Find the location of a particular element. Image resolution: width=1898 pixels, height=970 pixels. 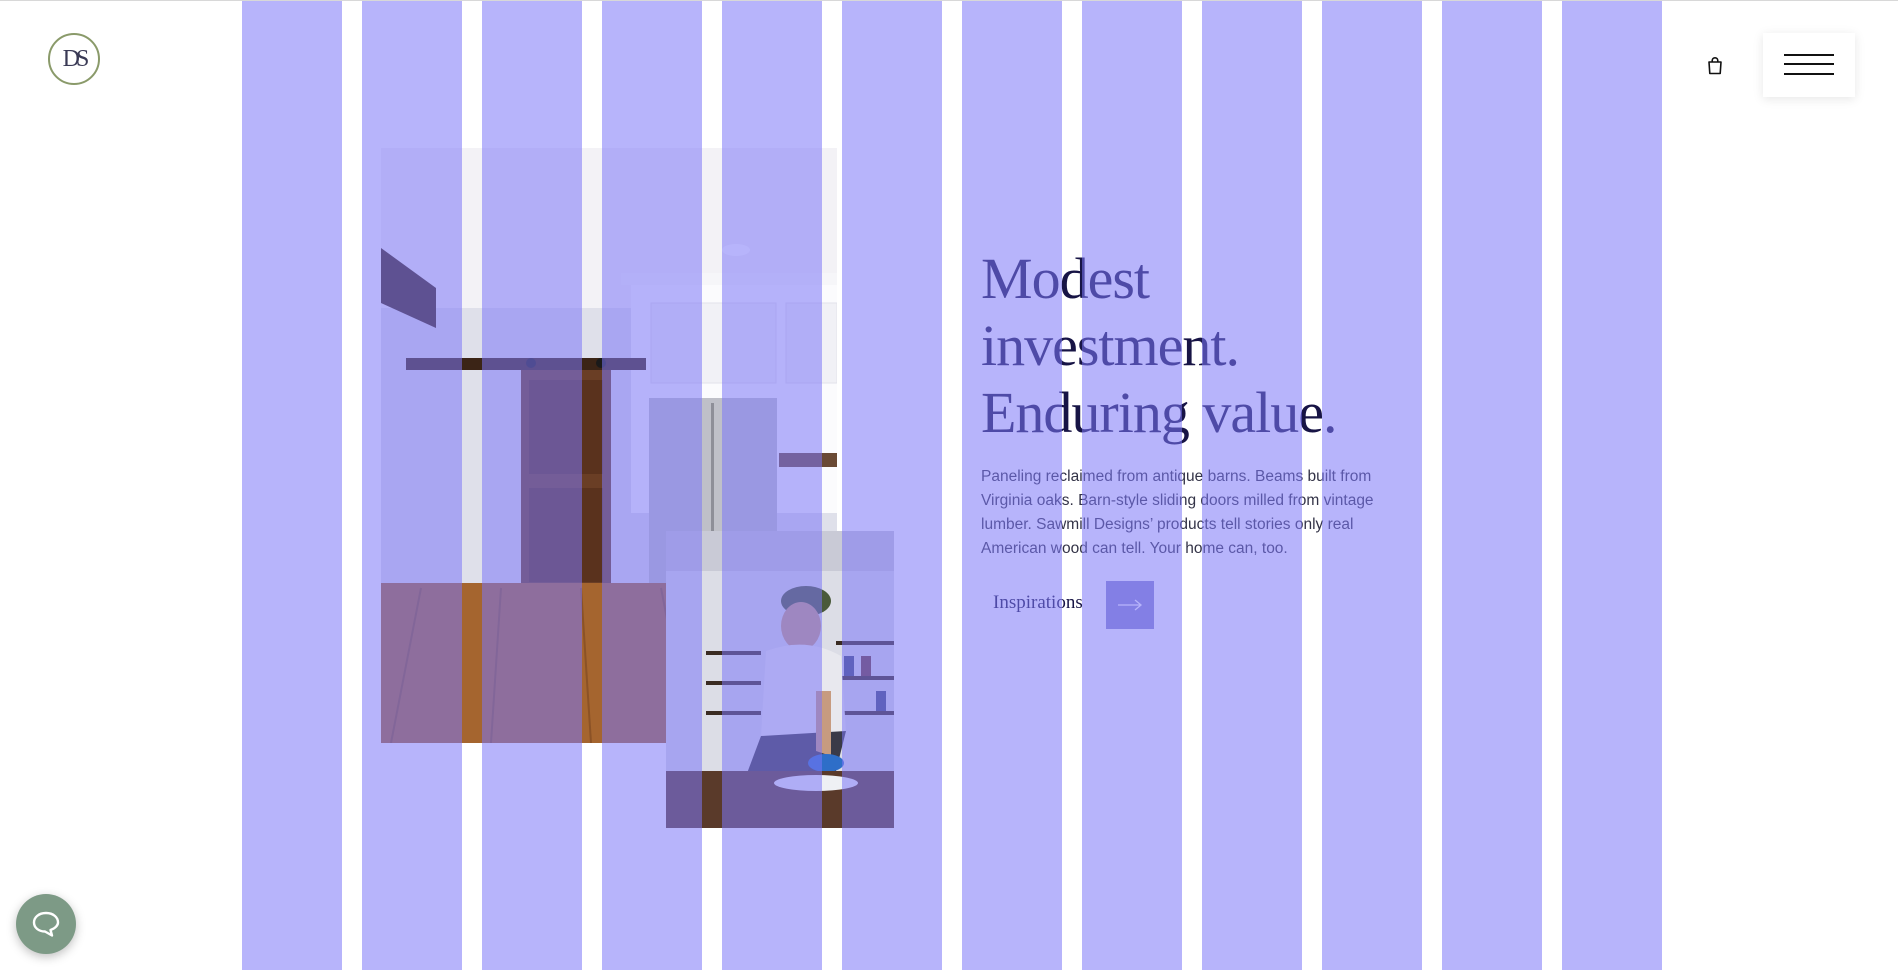

hero-title-line: Enduring value. is located at coordinates (1159, 412).